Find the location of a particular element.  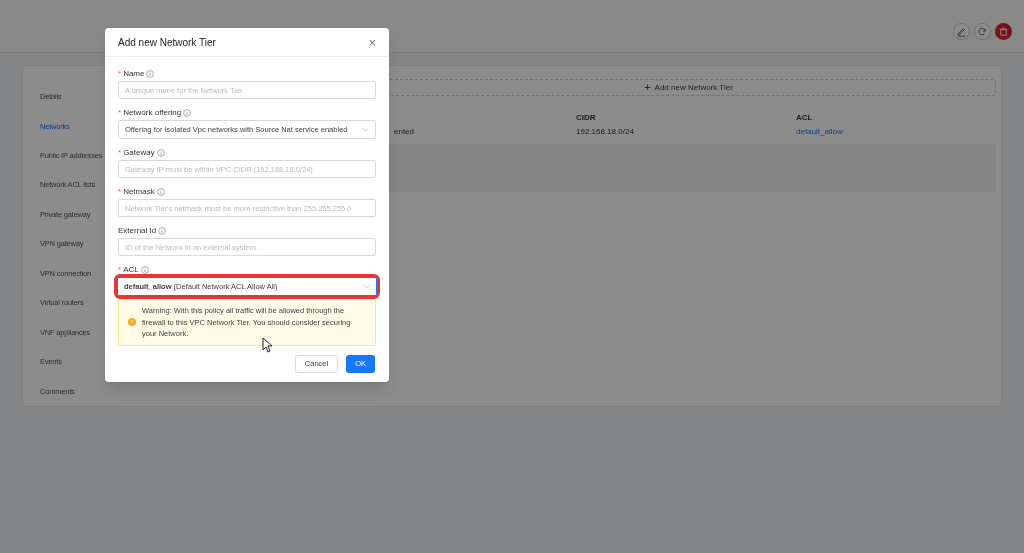

table-cell: 192.168.18.0/24 is located at coordinates (605, 131).